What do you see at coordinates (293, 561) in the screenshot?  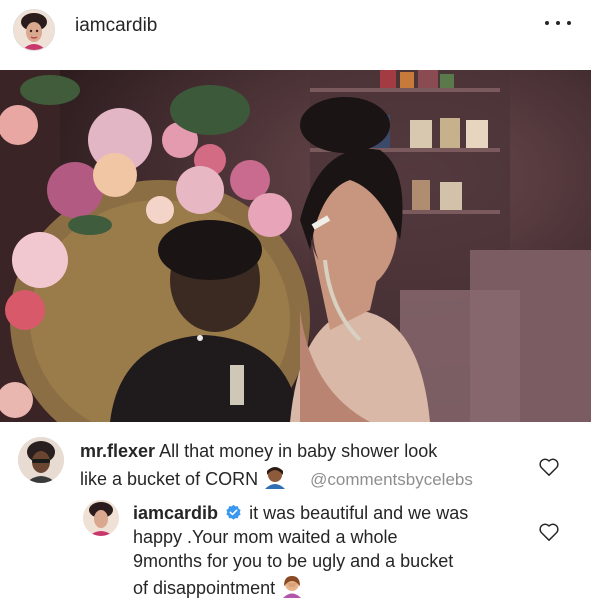 I see `comment-2-text-line3: 9months for you to be ugly and a bucket` at bounding box center [293, 561].